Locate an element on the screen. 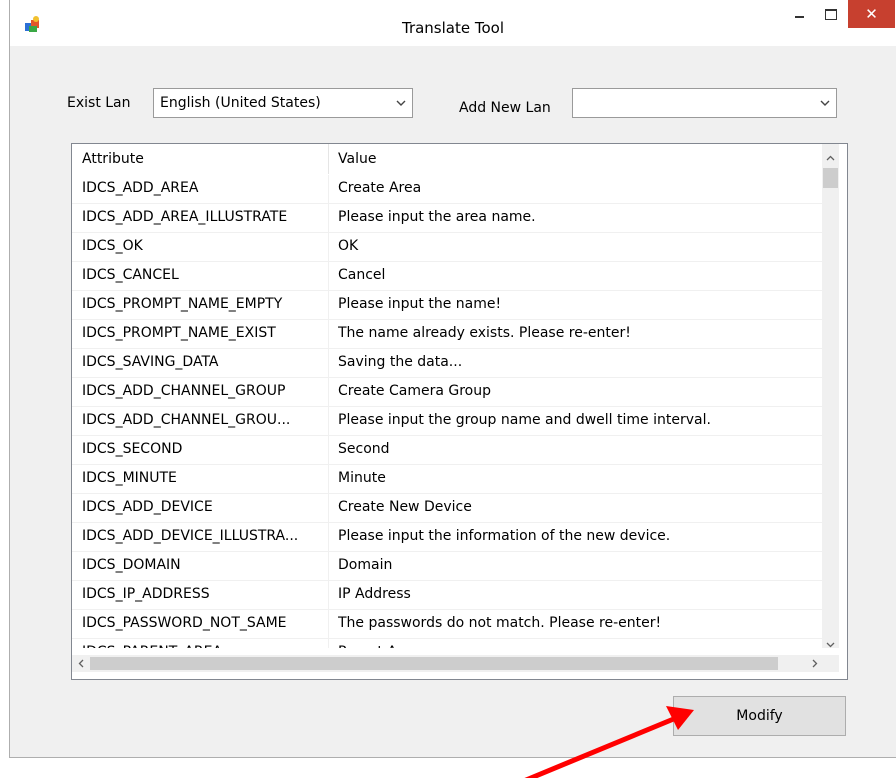 The height and width of the screenshot is (778, 896). annotation-arrow-shaft is located at coordinates (601, 746).